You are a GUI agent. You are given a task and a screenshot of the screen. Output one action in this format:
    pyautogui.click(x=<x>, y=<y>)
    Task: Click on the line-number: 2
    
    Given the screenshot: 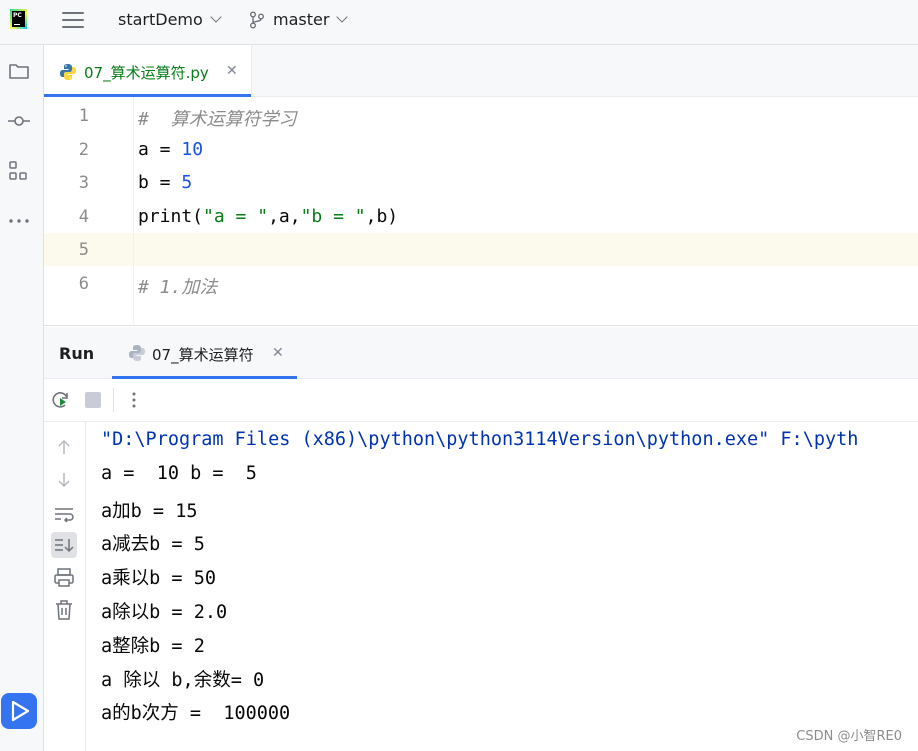 What is the action you would take?
    pyautogui.click(x=83, y=149)
    